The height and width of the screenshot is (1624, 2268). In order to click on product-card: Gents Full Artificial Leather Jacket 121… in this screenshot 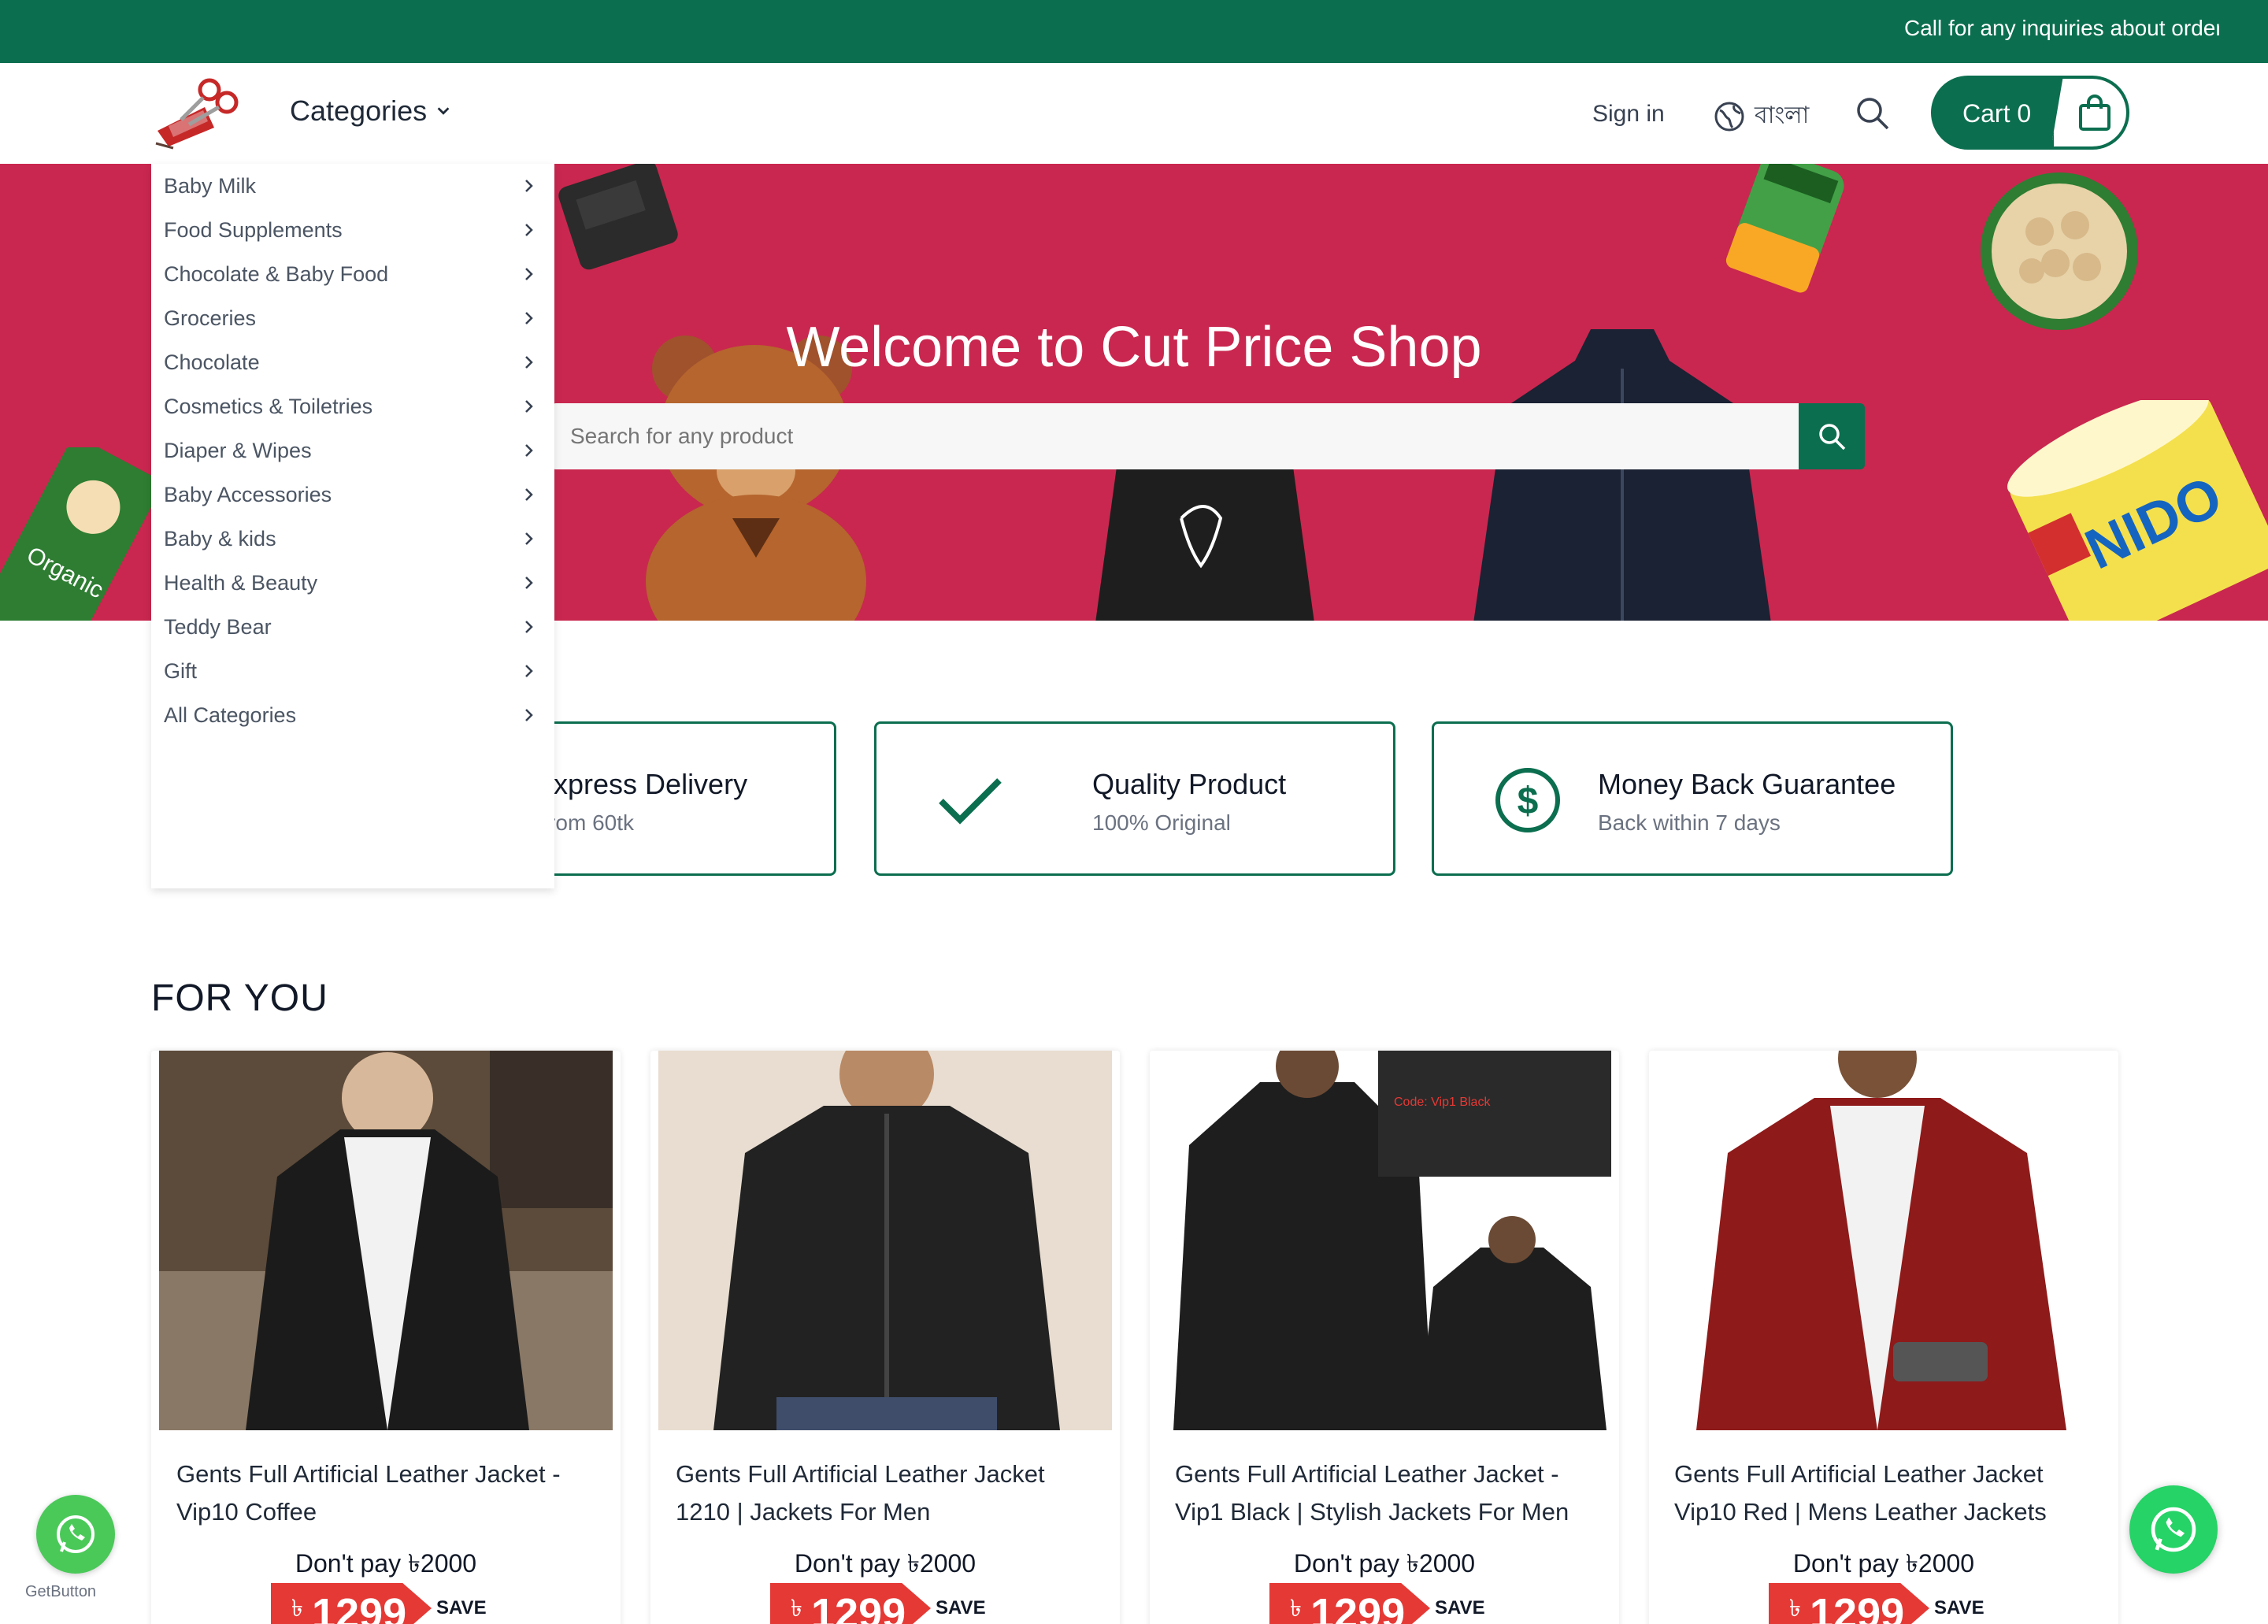, I will do `click(885, 1337)`.